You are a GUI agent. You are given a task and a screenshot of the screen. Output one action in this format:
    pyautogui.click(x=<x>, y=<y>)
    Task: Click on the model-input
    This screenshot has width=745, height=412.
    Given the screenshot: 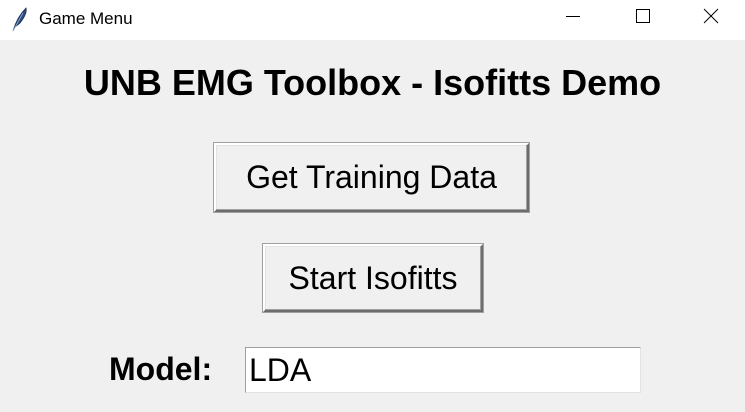 What is the action you would take?
    pyautogui.click(x=443, y=370)
    